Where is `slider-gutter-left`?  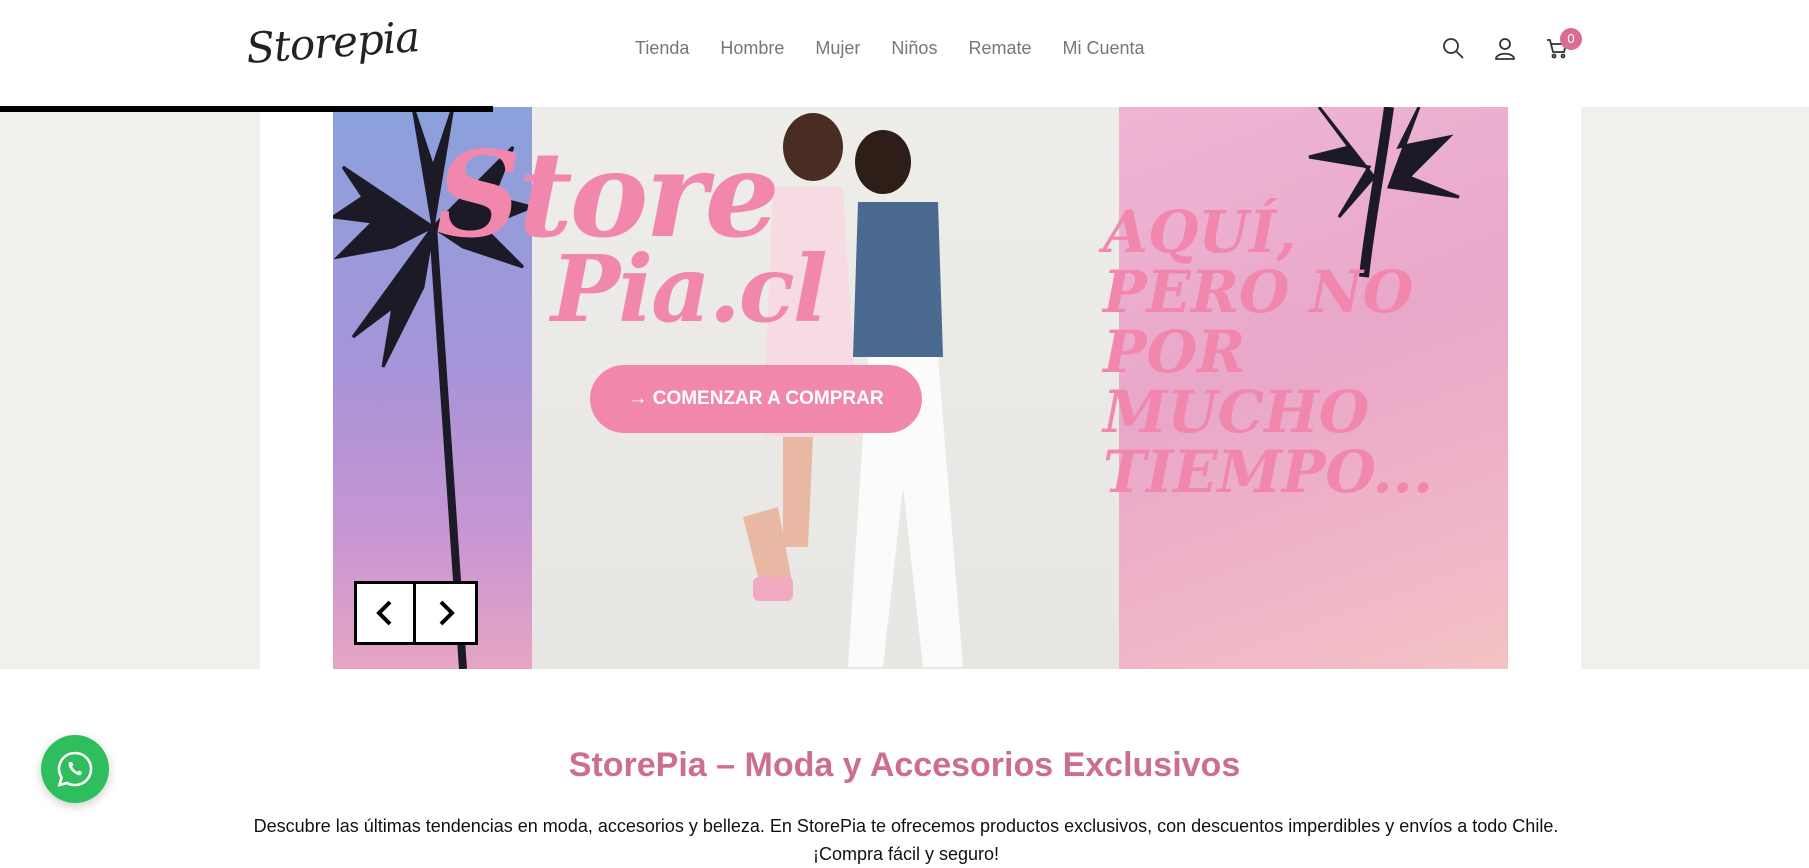
slider-gutter-left is located at coordinates (296, 388).